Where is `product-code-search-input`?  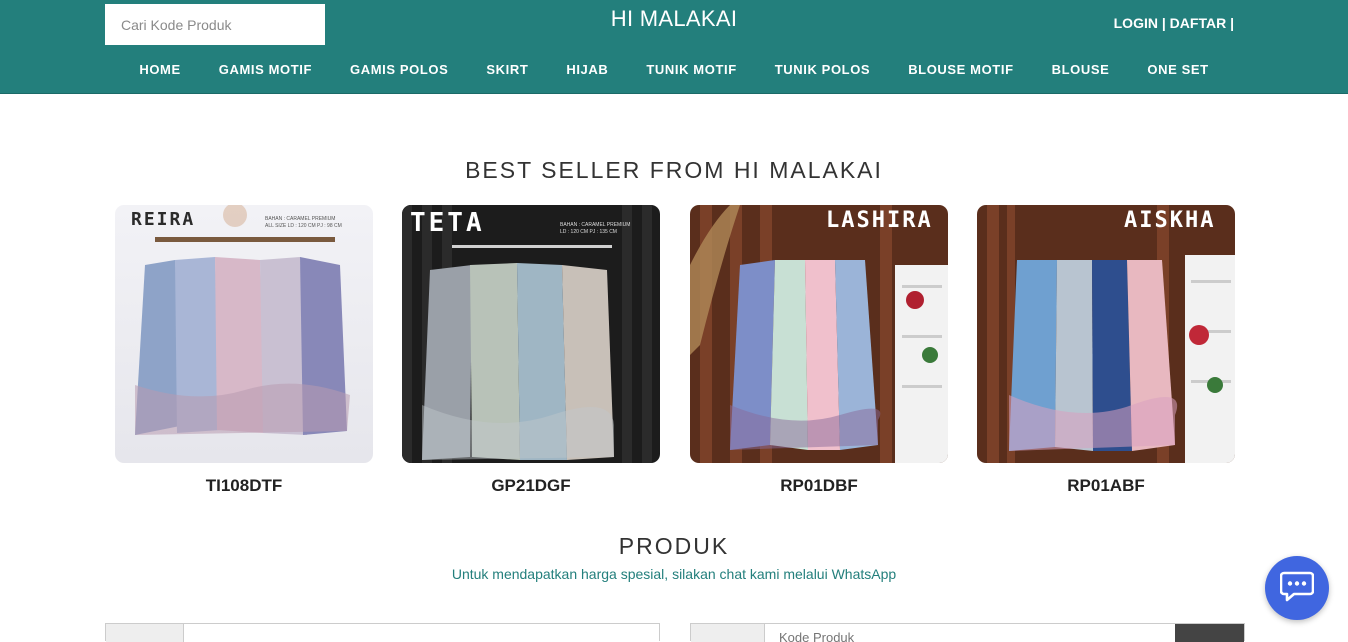
product-code-search-input is located at coordinates (215, 24).